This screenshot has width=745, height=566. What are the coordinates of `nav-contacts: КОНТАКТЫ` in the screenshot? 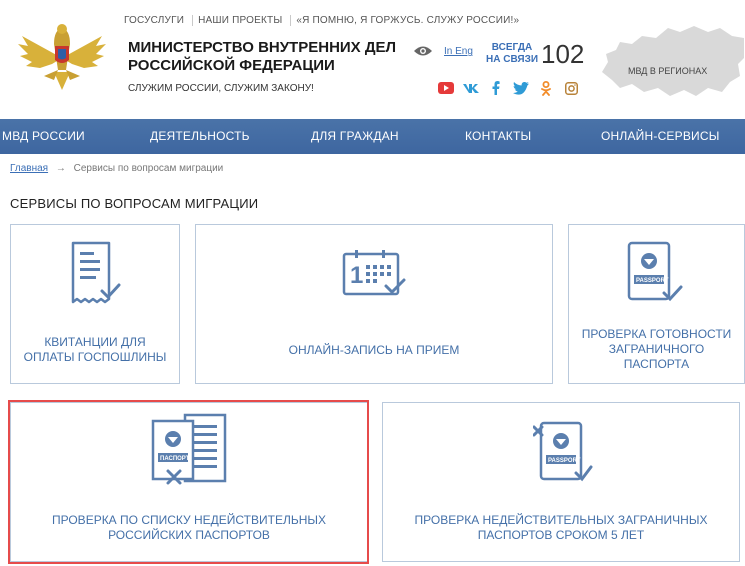 It's located at (498, 136).